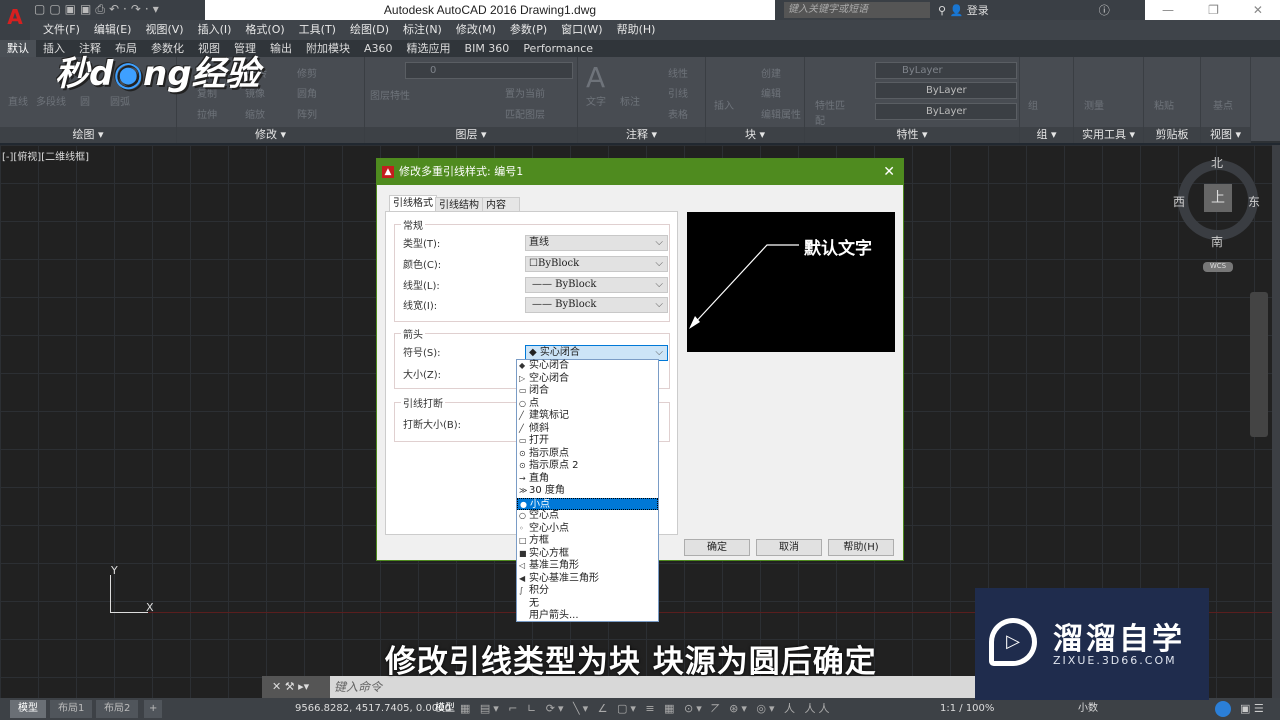  What do you see at coordinates (45, 155) in the screenshot?
I see `viewport-controls: [-][俯视][二维线框]` at bounding box center [45, 155].